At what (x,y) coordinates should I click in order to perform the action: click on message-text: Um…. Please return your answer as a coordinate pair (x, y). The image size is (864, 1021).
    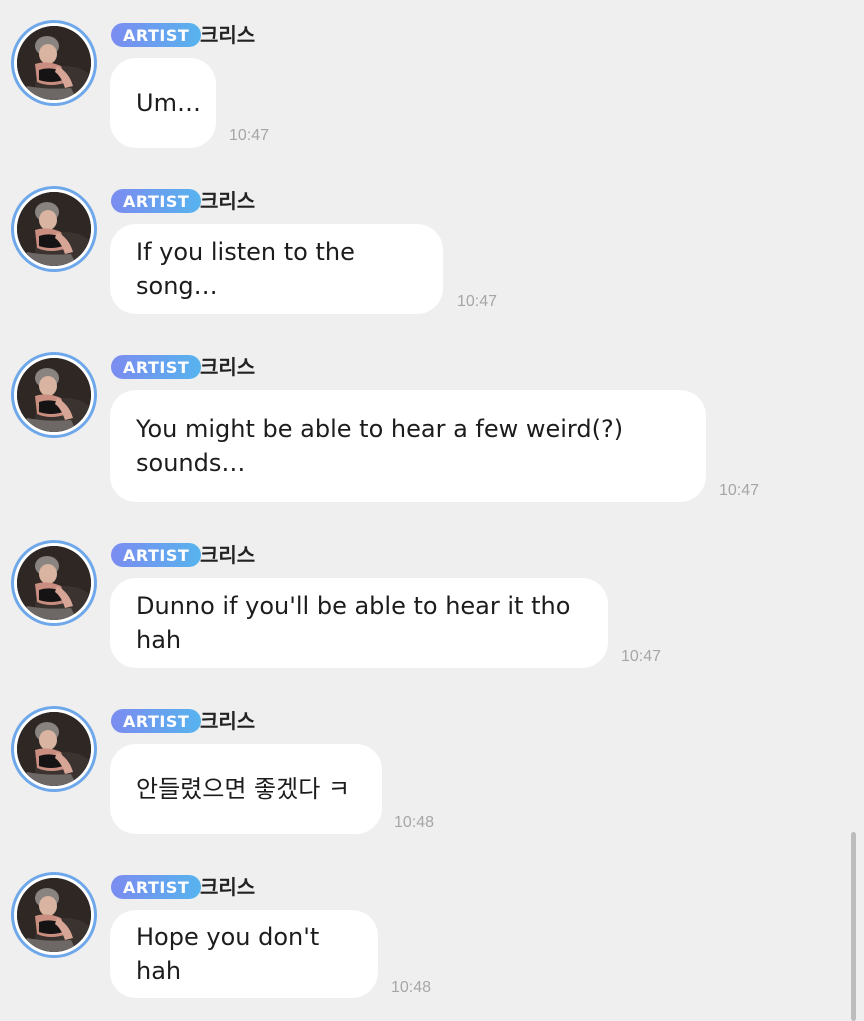
    Looking at the image, I should click on (168, 103).